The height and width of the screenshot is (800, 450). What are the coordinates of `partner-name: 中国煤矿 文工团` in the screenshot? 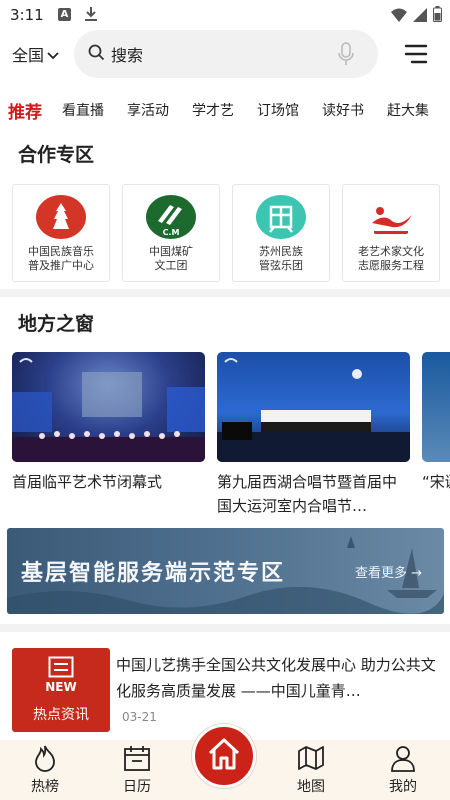 It's located at (171, 259).